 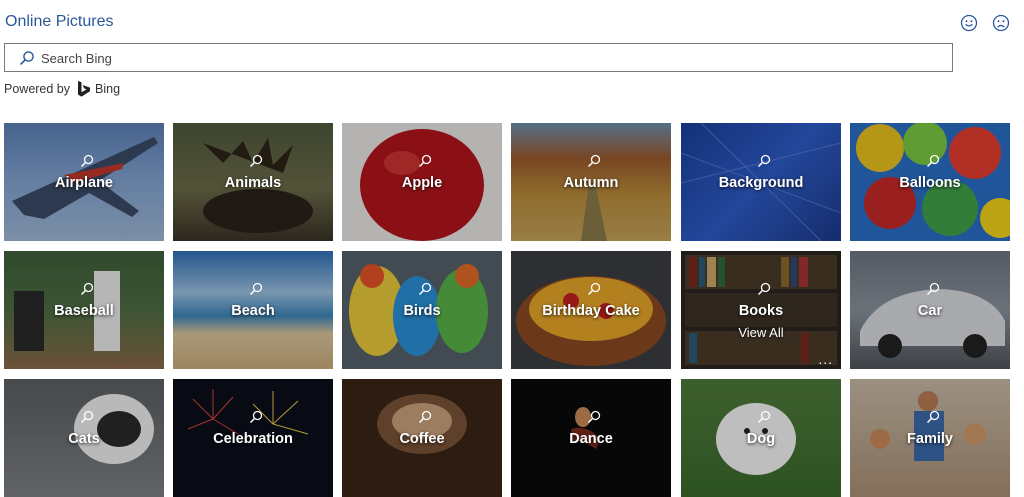 I want to click on tile-apple: Apple, so click(x=422, y=182).